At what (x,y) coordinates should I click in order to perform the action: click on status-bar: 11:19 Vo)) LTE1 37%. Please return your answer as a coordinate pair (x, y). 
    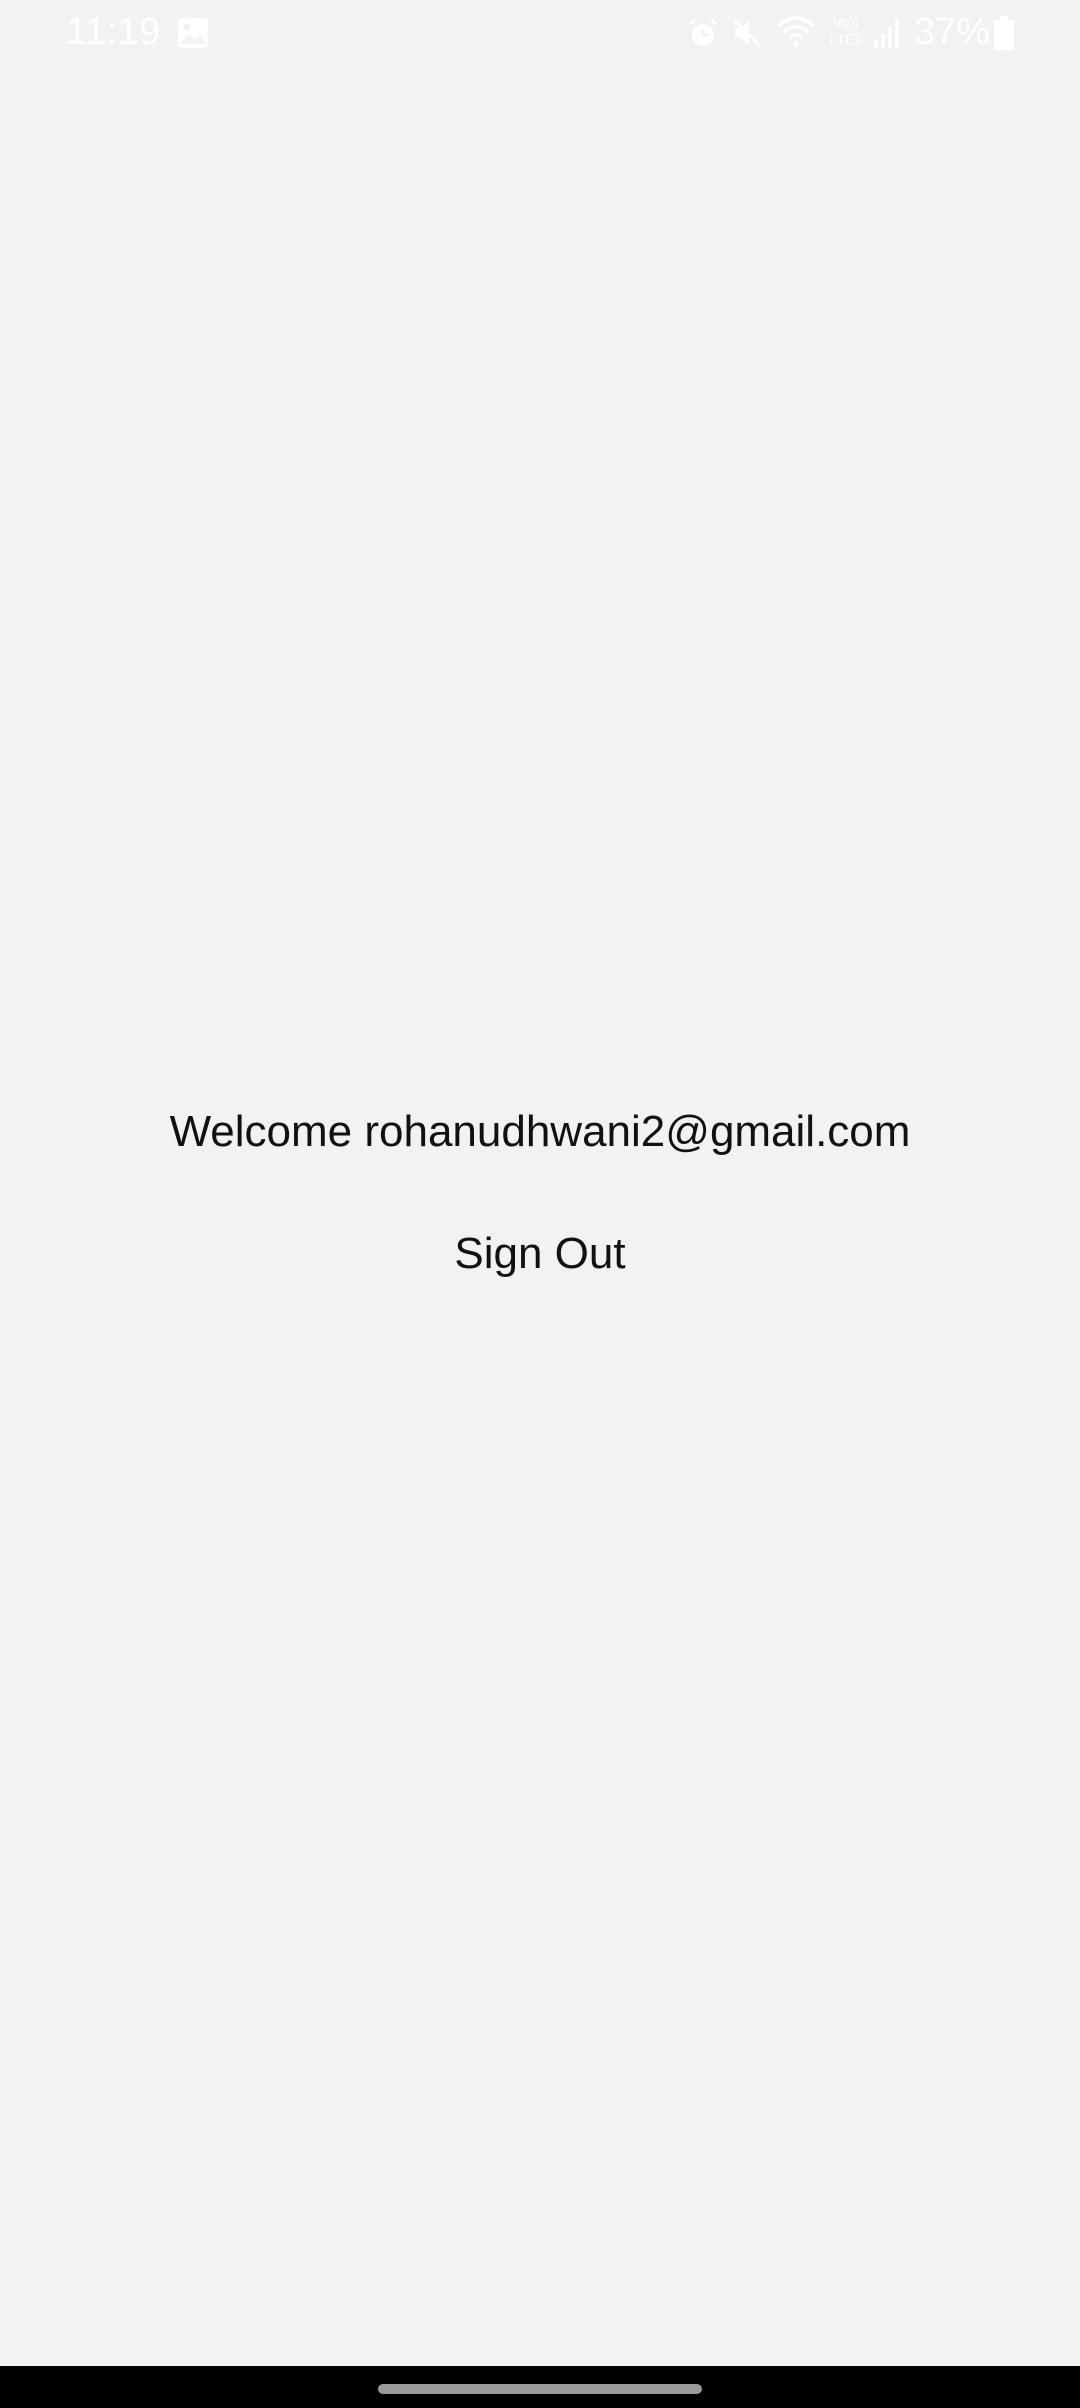
    Looking at the image, I should click on (540, 32).